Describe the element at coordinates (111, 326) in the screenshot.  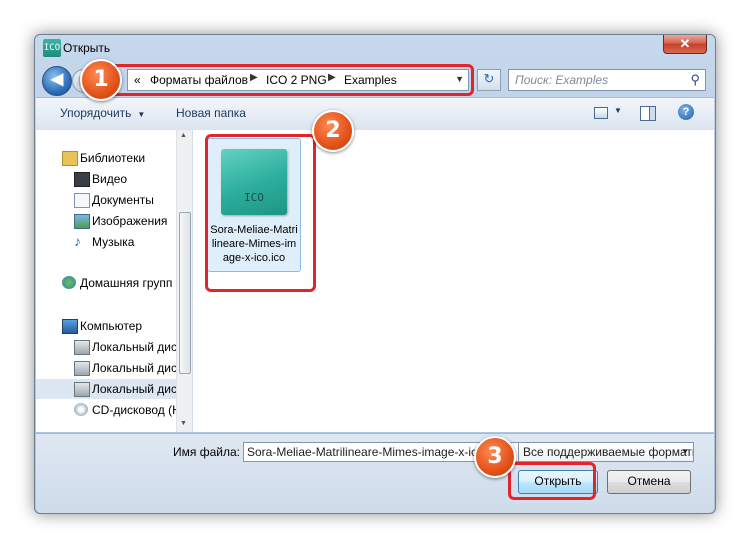
I see `sidebar-item-label: Компьютер` at that location.